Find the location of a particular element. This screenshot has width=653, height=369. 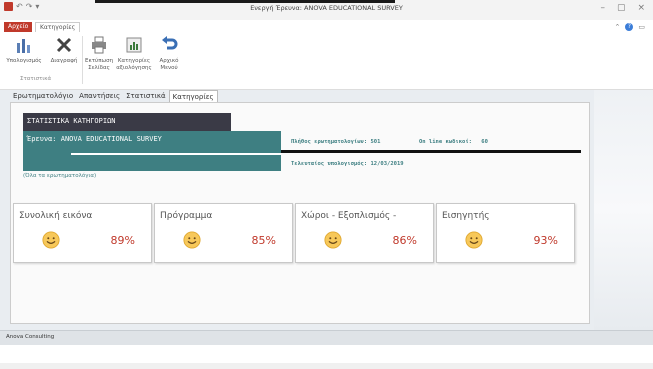

card-percent: 89% is located at coordinates (122, 240).